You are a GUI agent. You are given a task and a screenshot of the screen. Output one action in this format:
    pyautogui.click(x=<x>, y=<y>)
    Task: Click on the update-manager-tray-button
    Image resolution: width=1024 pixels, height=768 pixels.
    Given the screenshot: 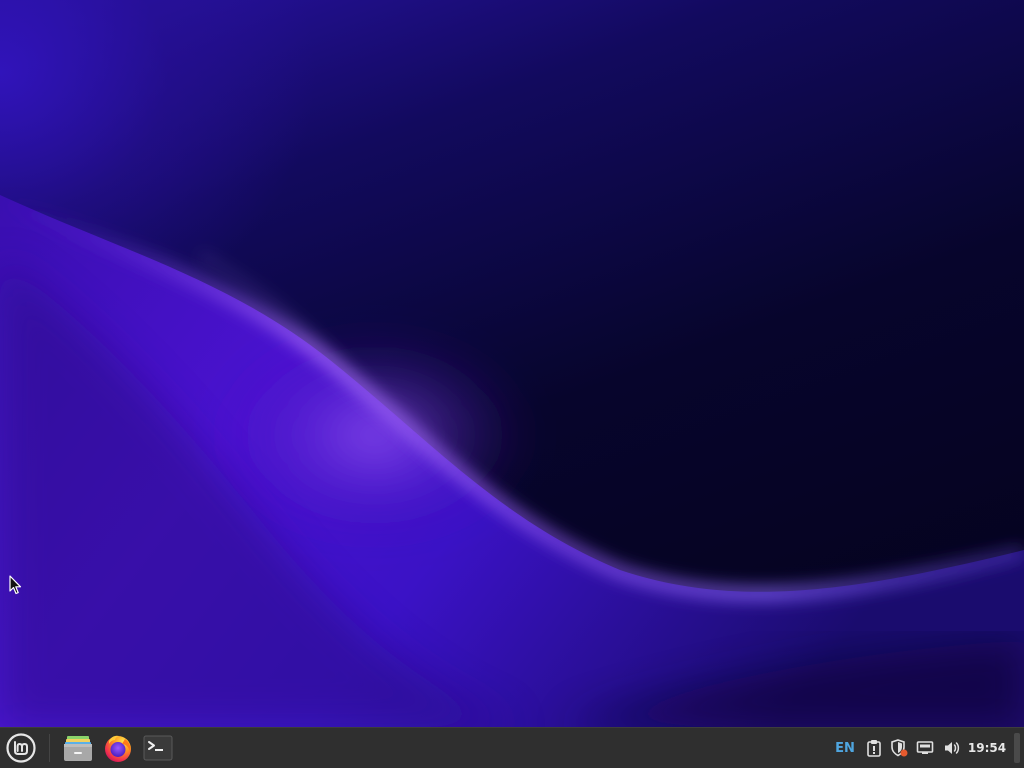 What is the action you would take?
    pyautogui.click(x=899, y=748)
    